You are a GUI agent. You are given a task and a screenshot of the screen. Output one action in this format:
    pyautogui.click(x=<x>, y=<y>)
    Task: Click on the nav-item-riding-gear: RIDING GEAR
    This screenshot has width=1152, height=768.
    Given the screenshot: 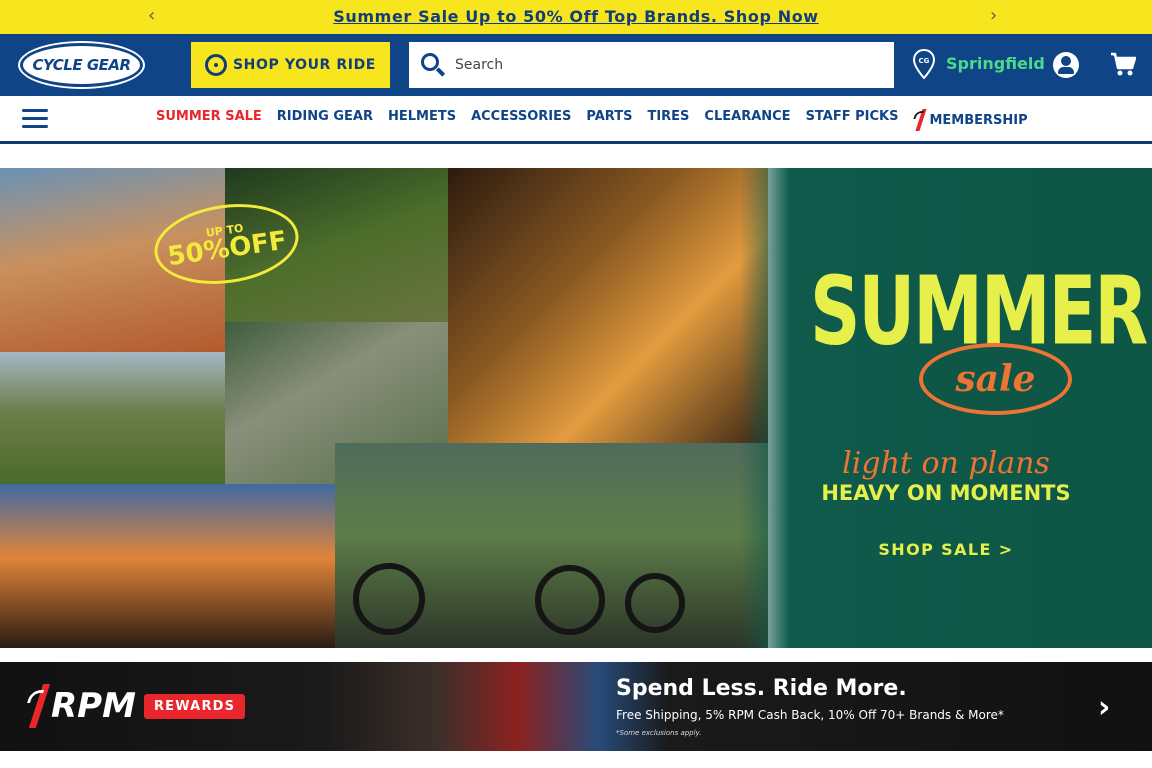 What is the action you would take?
    pyautogui.click(x=325, y=120)
    